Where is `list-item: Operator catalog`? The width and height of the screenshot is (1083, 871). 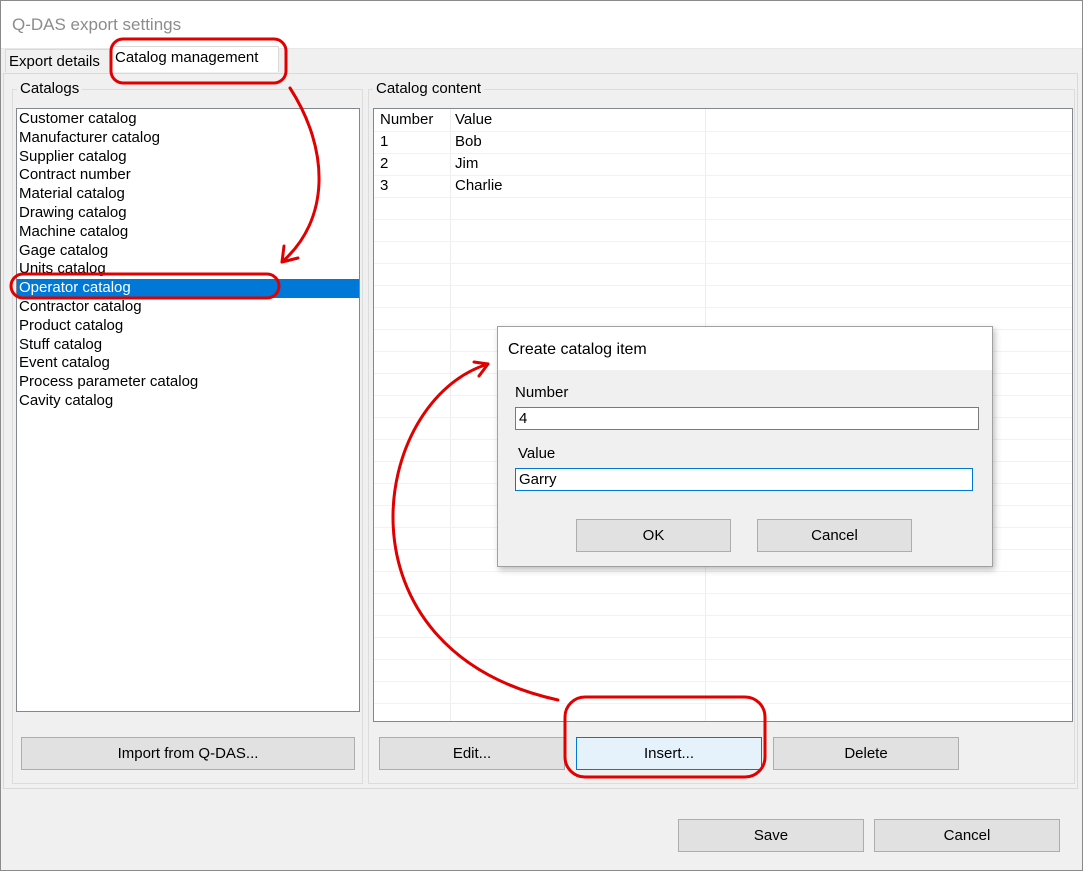
list-item: Operator catalog is located at coordinates (188, 288).